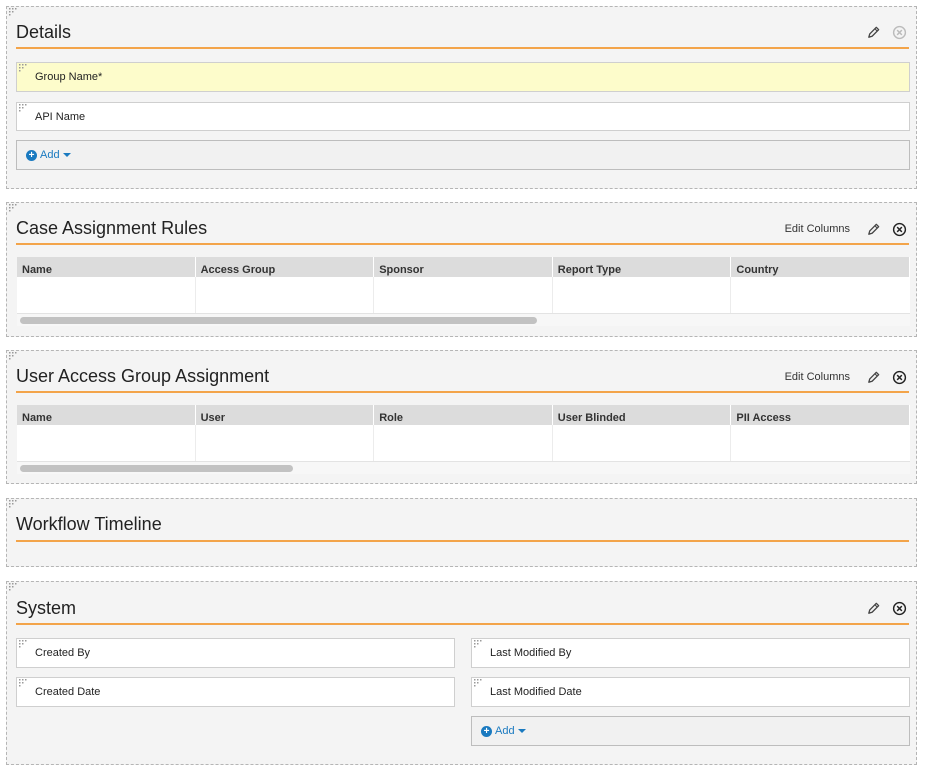 Image resolution: width=926 pixels, height=771 pixels. Describe the element at coordinates (68, 692) in the screenshot. I see `field-label: Created Date` at that location.